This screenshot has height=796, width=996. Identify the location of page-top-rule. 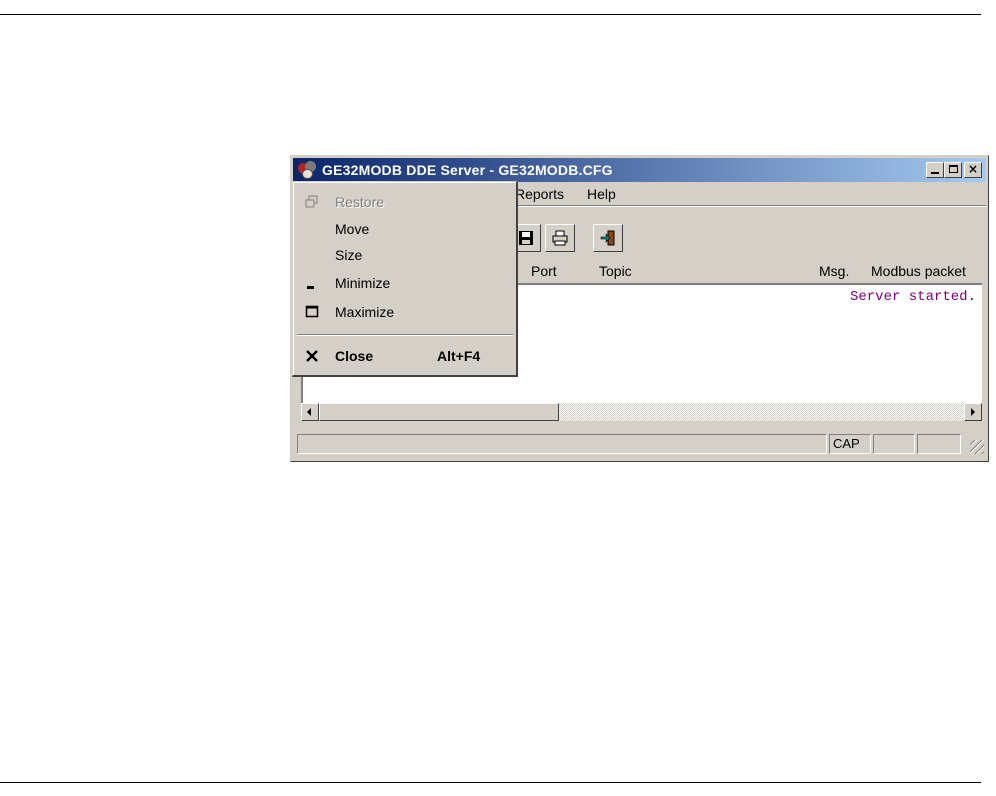
(490, 14).